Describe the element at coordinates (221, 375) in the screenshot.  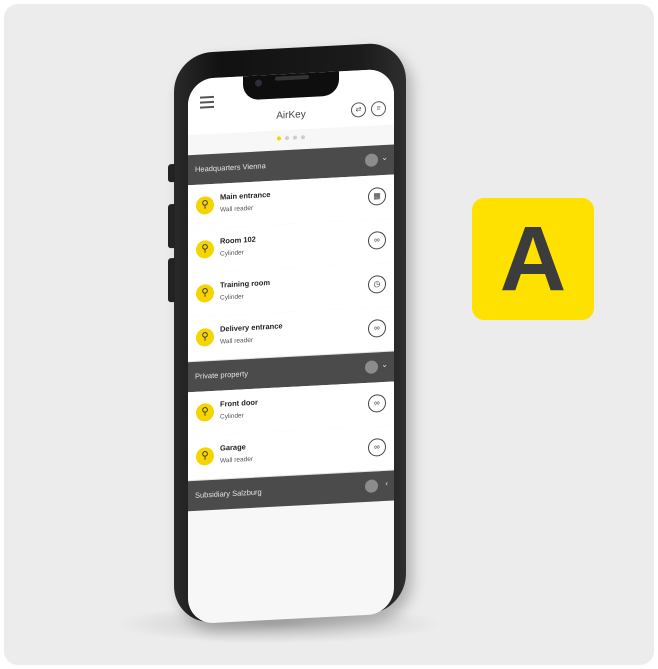
I see `section-label: Private property` at that location.